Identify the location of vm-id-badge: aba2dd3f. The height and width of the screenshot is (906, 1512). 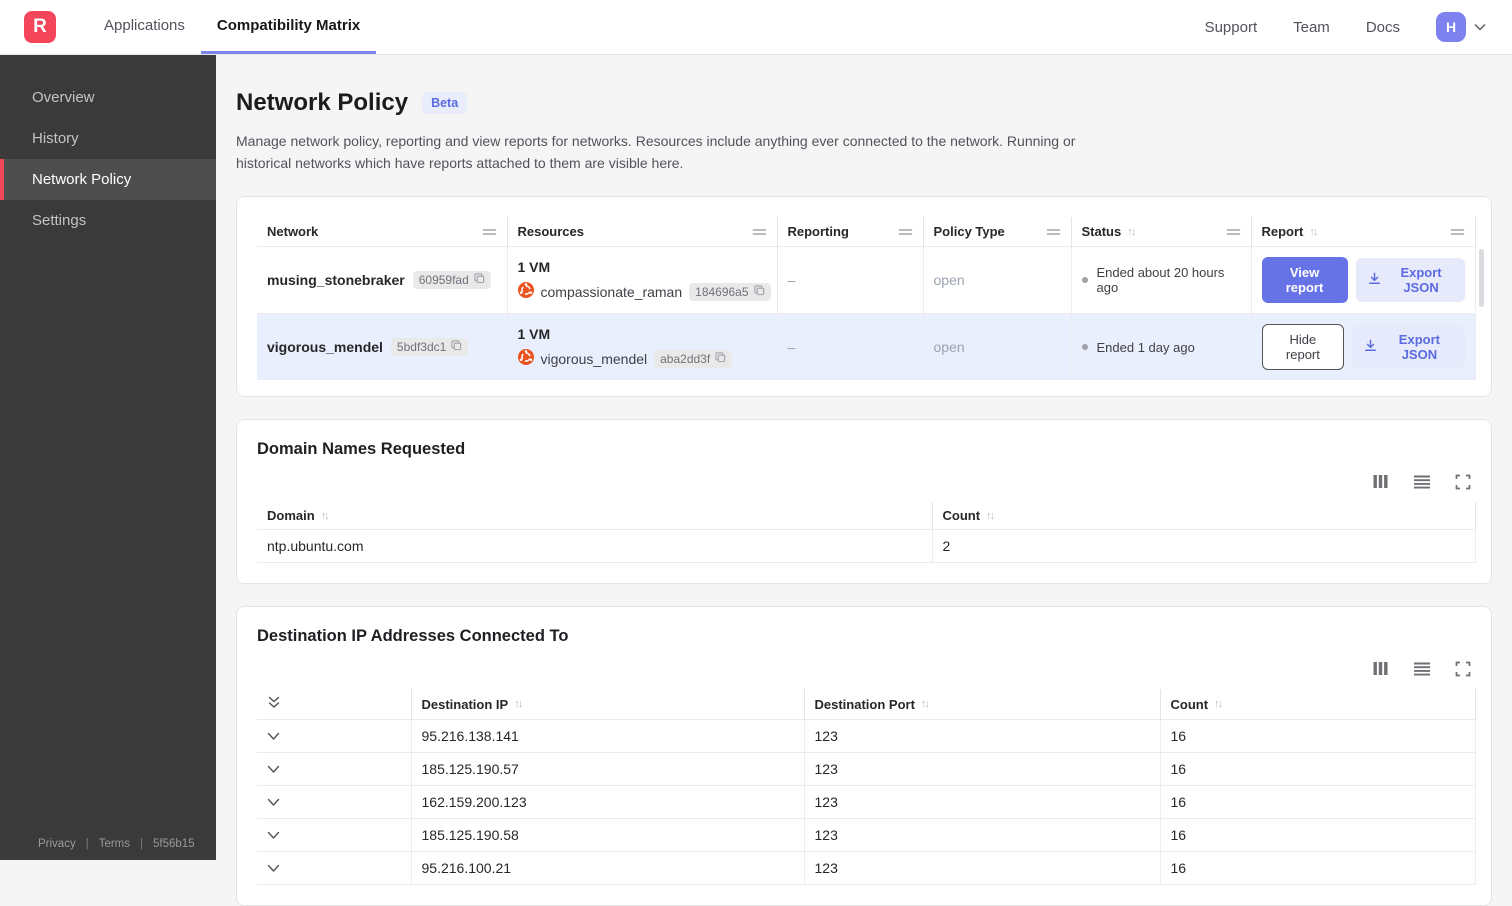
(693, 359).